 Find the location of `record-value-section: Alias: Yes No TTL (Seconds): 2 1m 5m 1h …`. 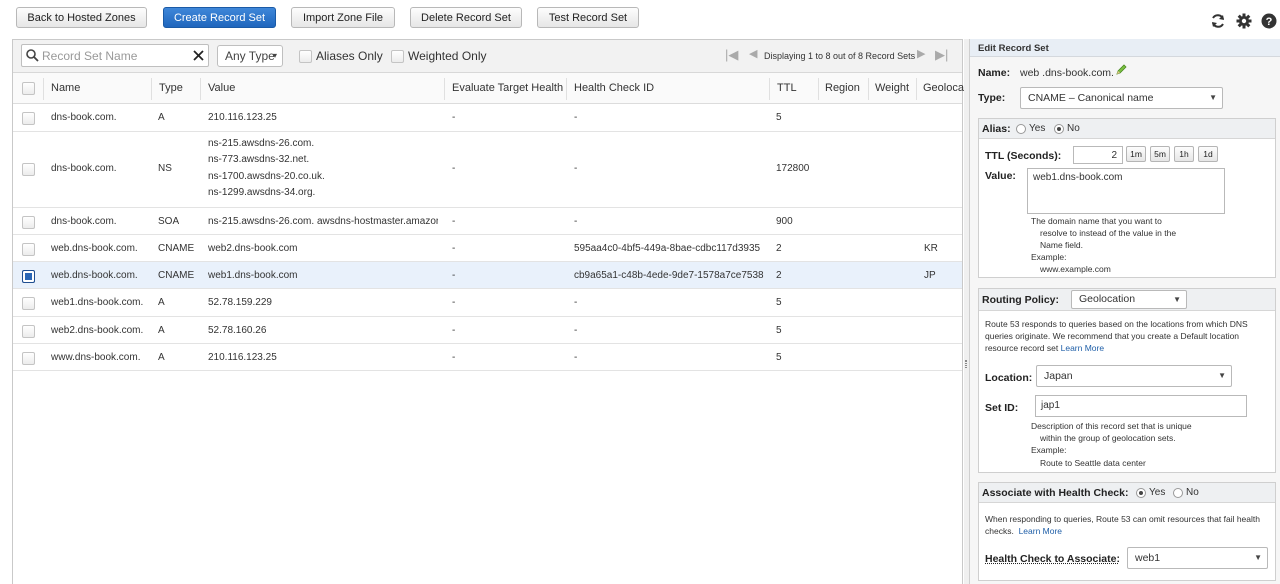

record-value-section: Alias: Yes No TTL (Seconds): 2 1m 5m 1h … is located at coordinates (1127, 198).